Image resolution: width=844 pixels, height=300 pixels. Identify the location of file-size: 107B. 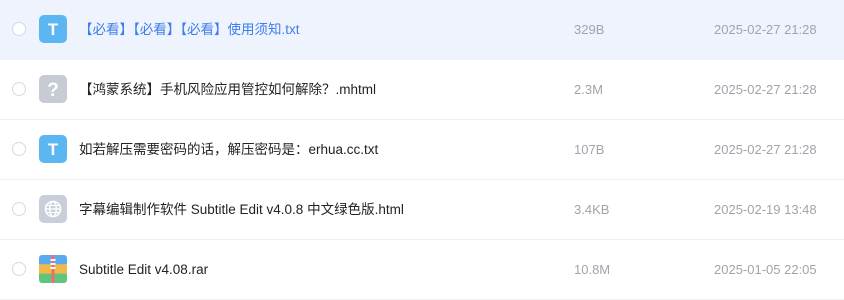
(589, 149).